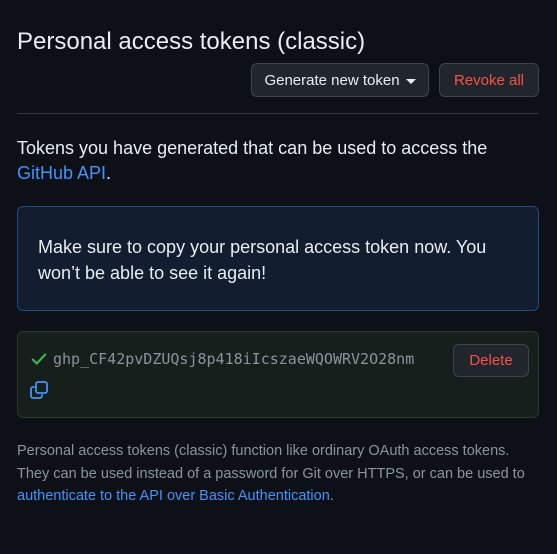  I want to click on generate-new-token-button: Generate new token, so click(340, 80).